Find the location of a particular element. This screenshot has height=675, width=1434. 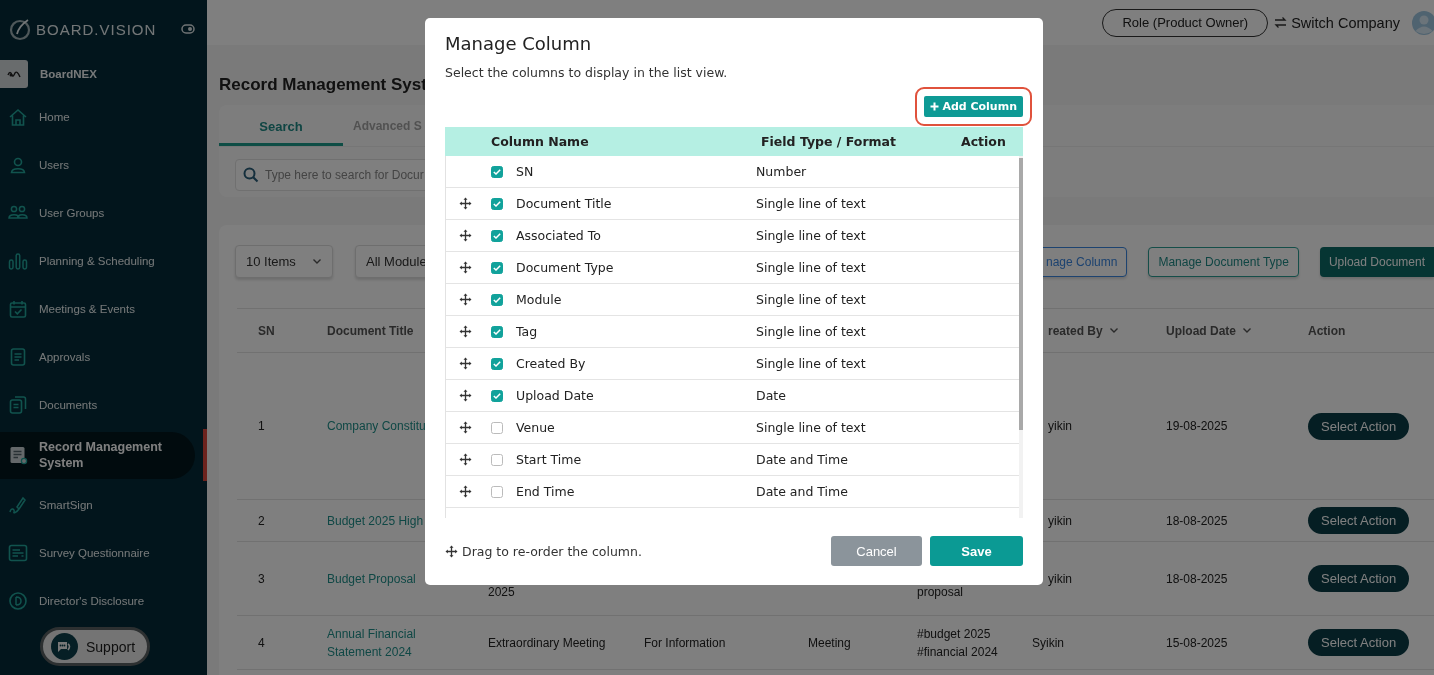

brand-logo: BOARD.VISION is located at coordinates (96, 29).